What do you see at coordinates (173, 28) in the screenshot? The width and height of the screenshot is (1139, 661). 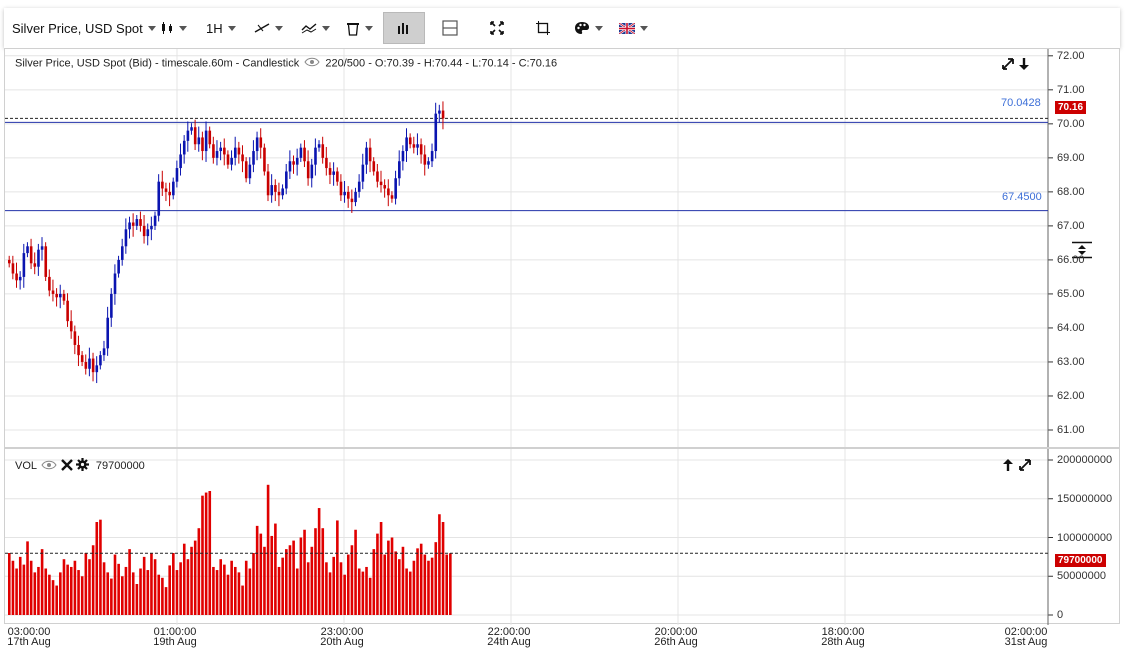 I see `chart-type-selector` at bounding box center [173, 28].